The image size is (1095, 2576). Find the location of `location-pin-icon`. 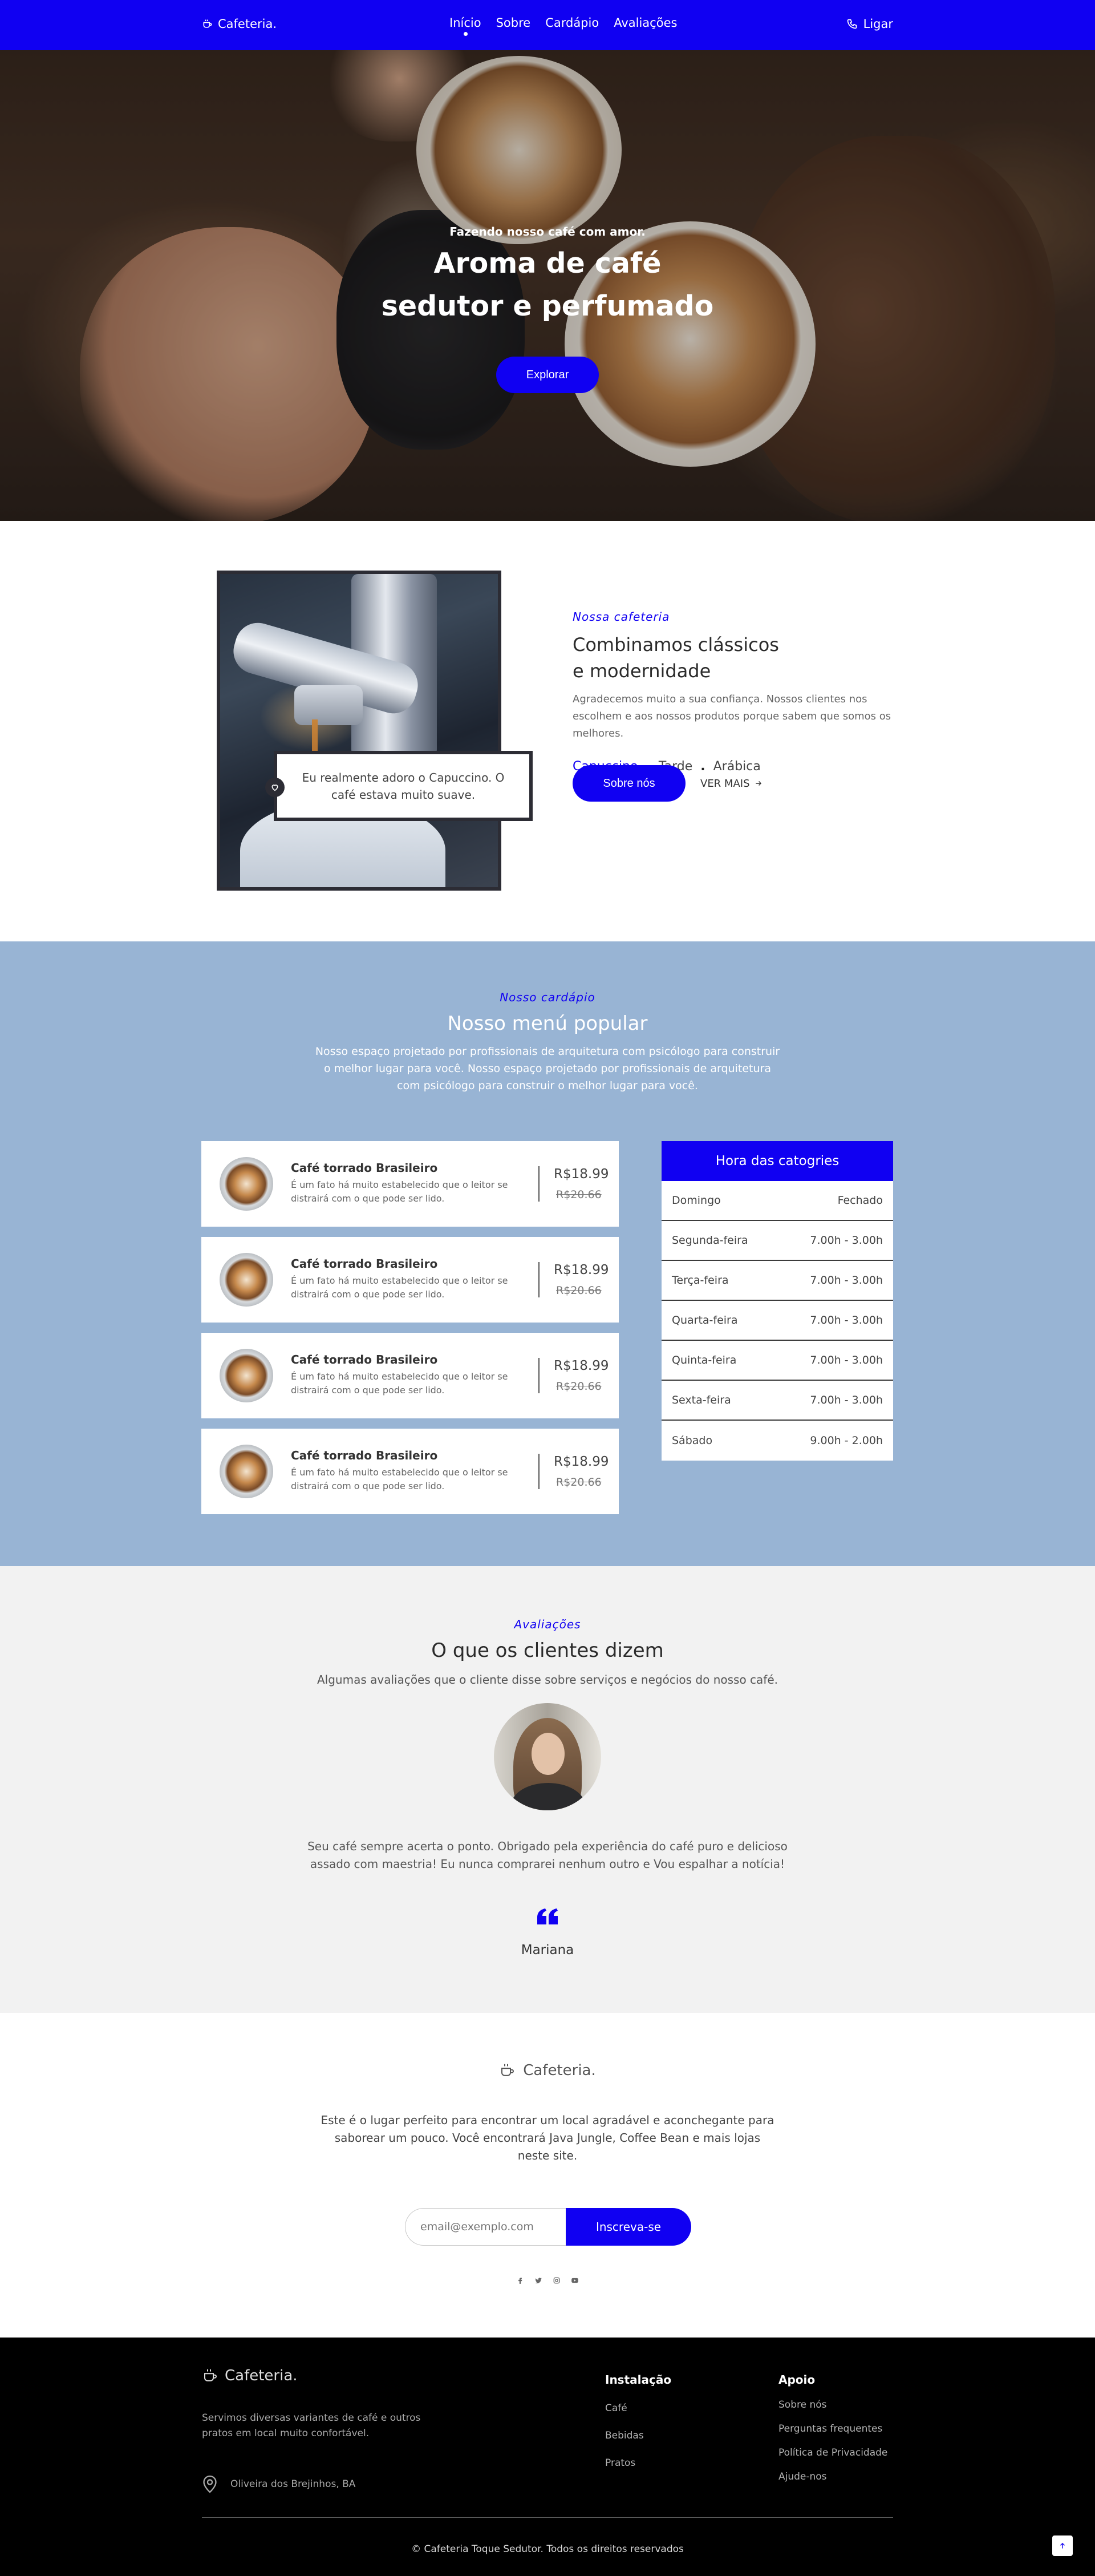

location-pin-icon is located at coordinates (210, 2484).